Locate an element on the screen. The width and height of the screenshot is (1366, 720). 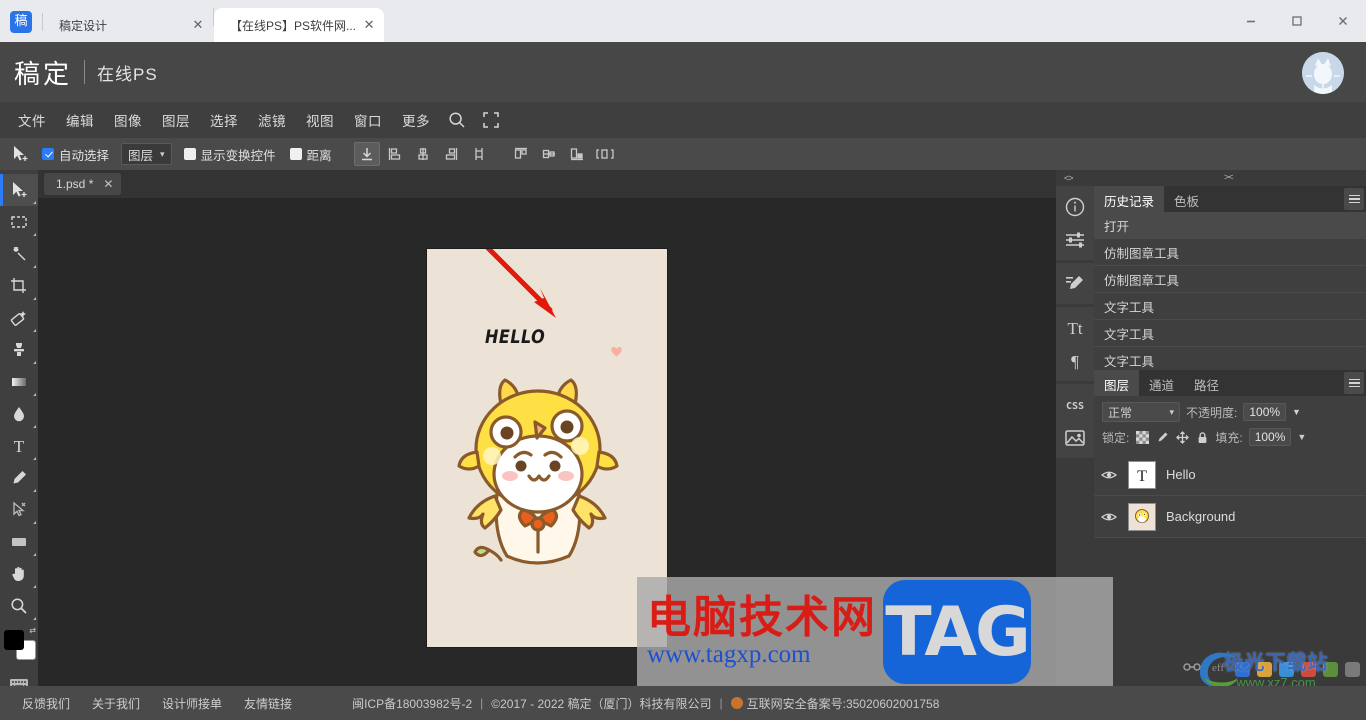
css-icon: CSS is located at coordinates (1075, 404).